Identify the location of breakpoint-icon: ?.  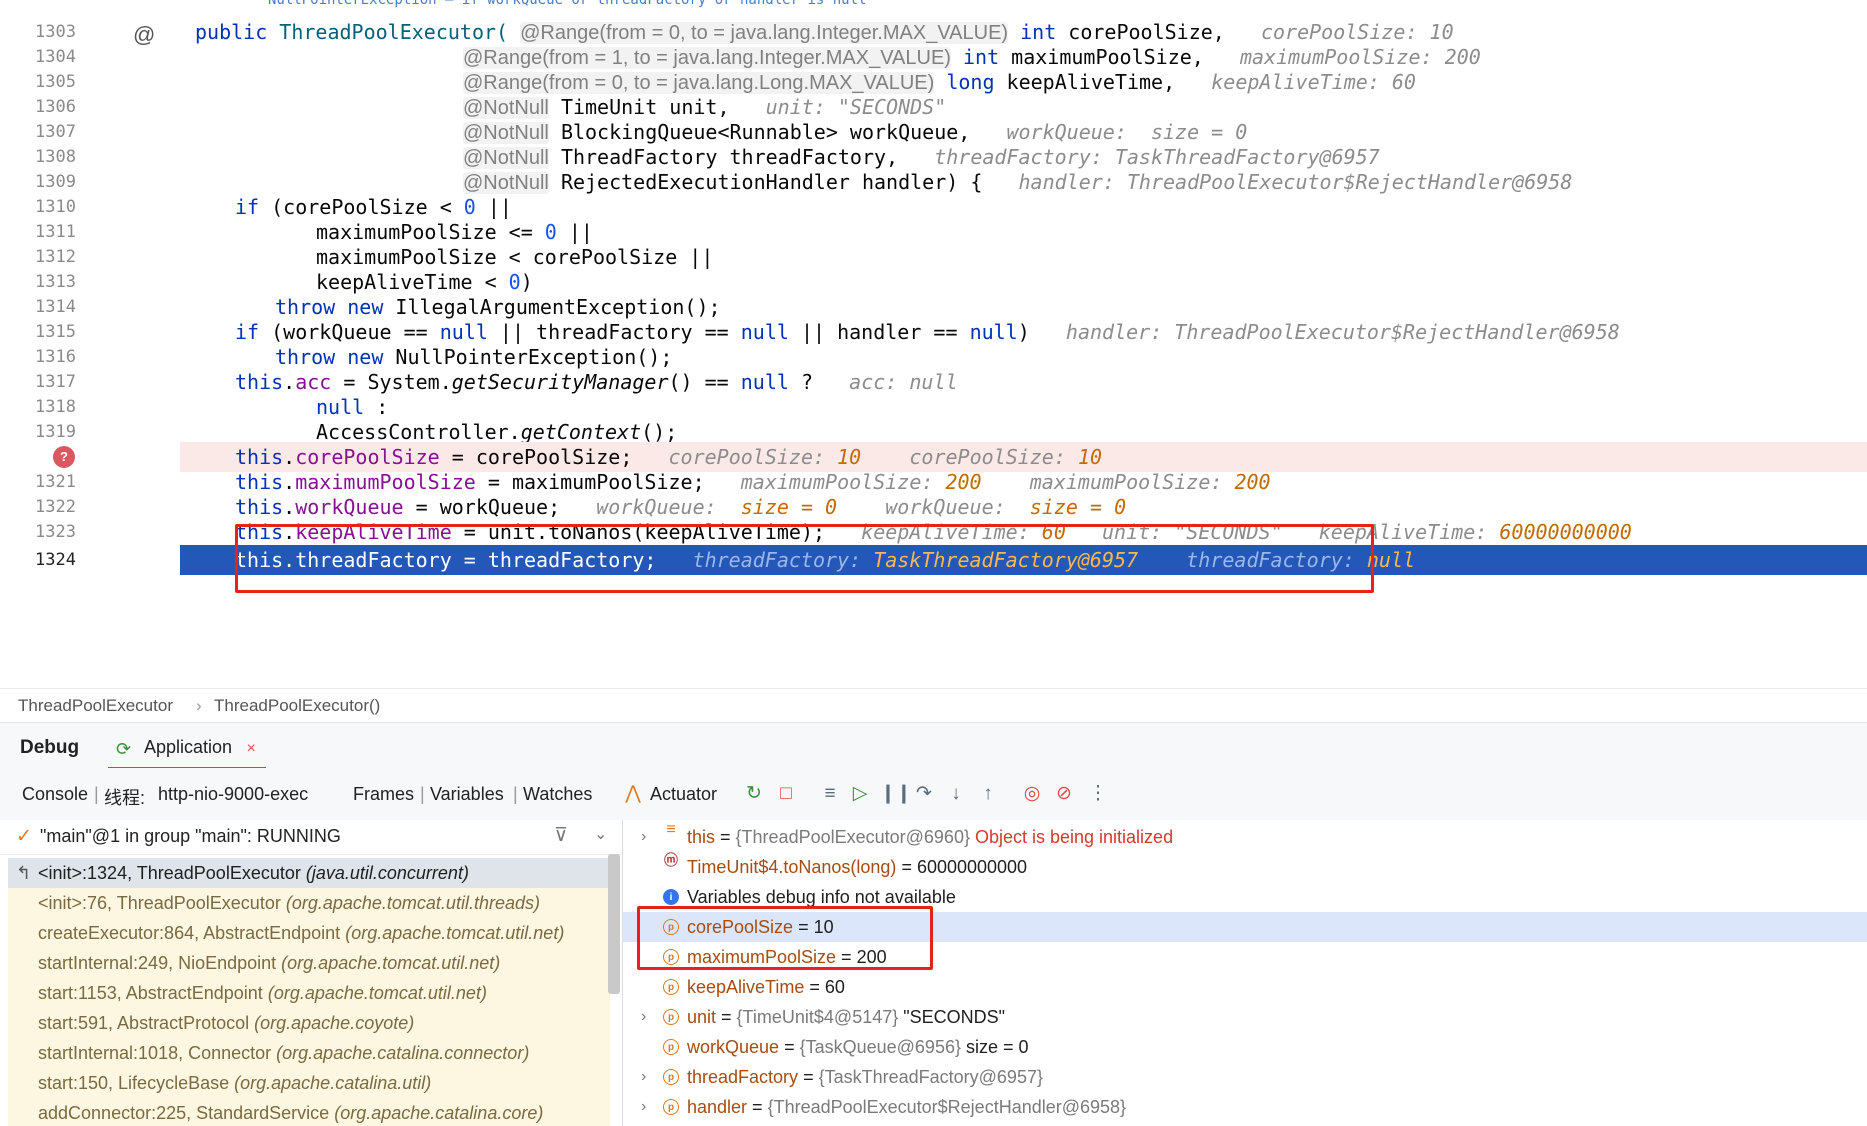
(64, 457).